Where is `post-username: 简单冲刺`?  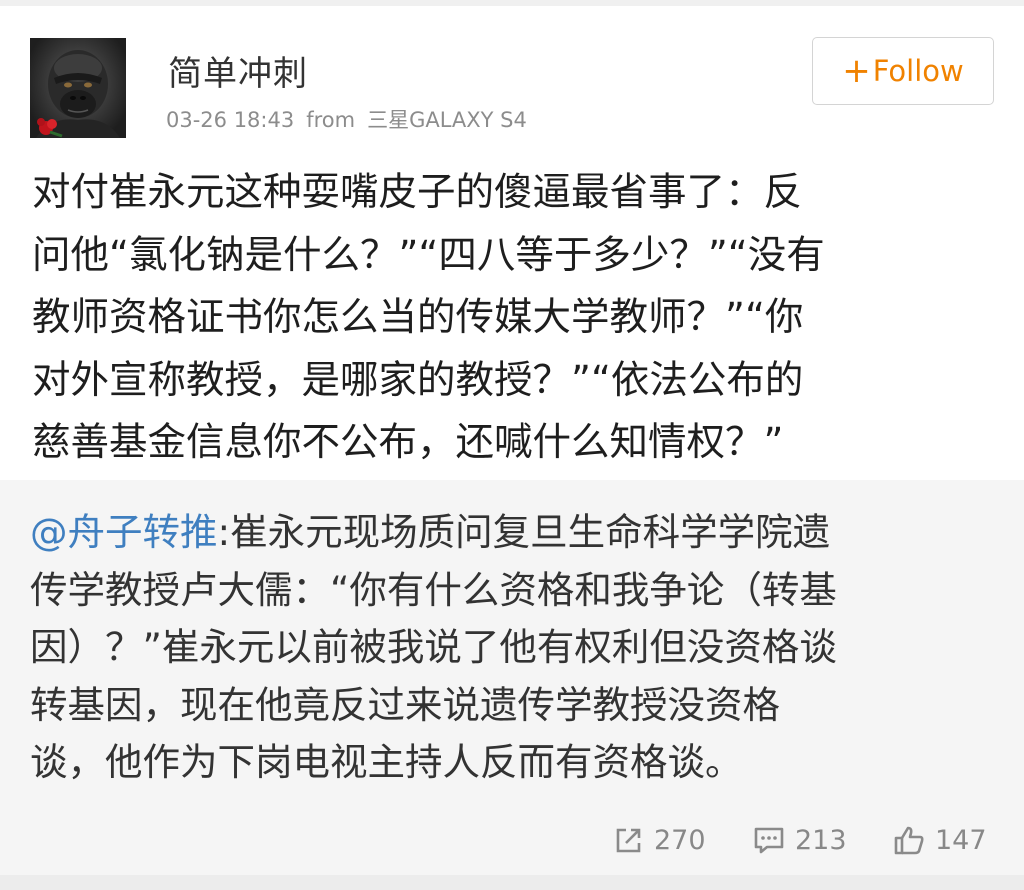
post-username: 简单冲刺 is located at coordinates (238, 70).